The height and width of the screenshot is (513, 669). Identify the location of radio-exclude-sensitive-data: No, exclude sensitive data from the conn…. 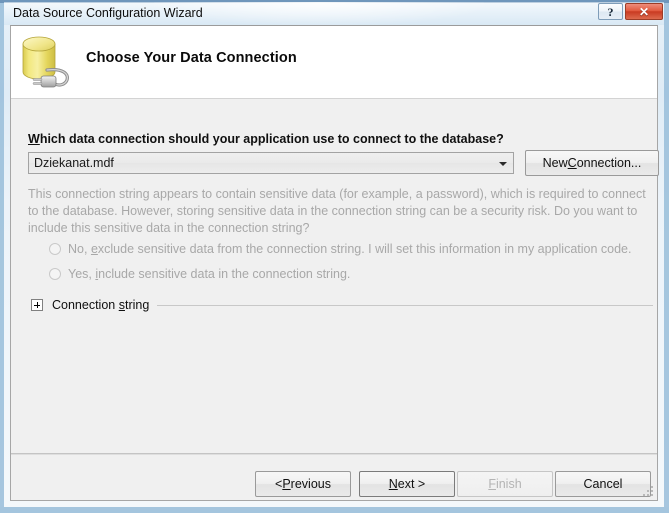
(340, 249).